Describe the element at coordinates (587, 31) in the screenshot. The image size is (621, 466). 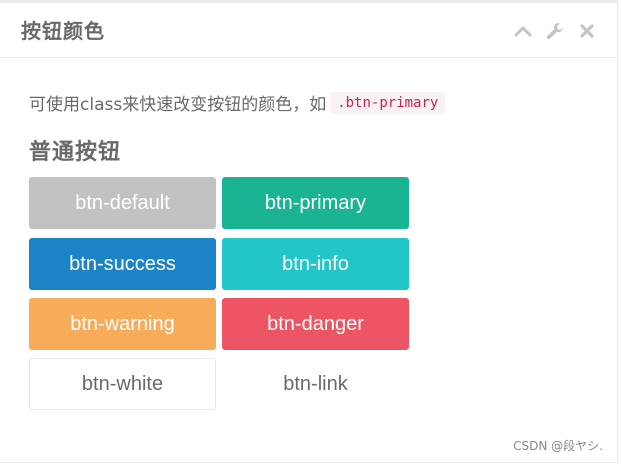
I see `close-icon` at that location.